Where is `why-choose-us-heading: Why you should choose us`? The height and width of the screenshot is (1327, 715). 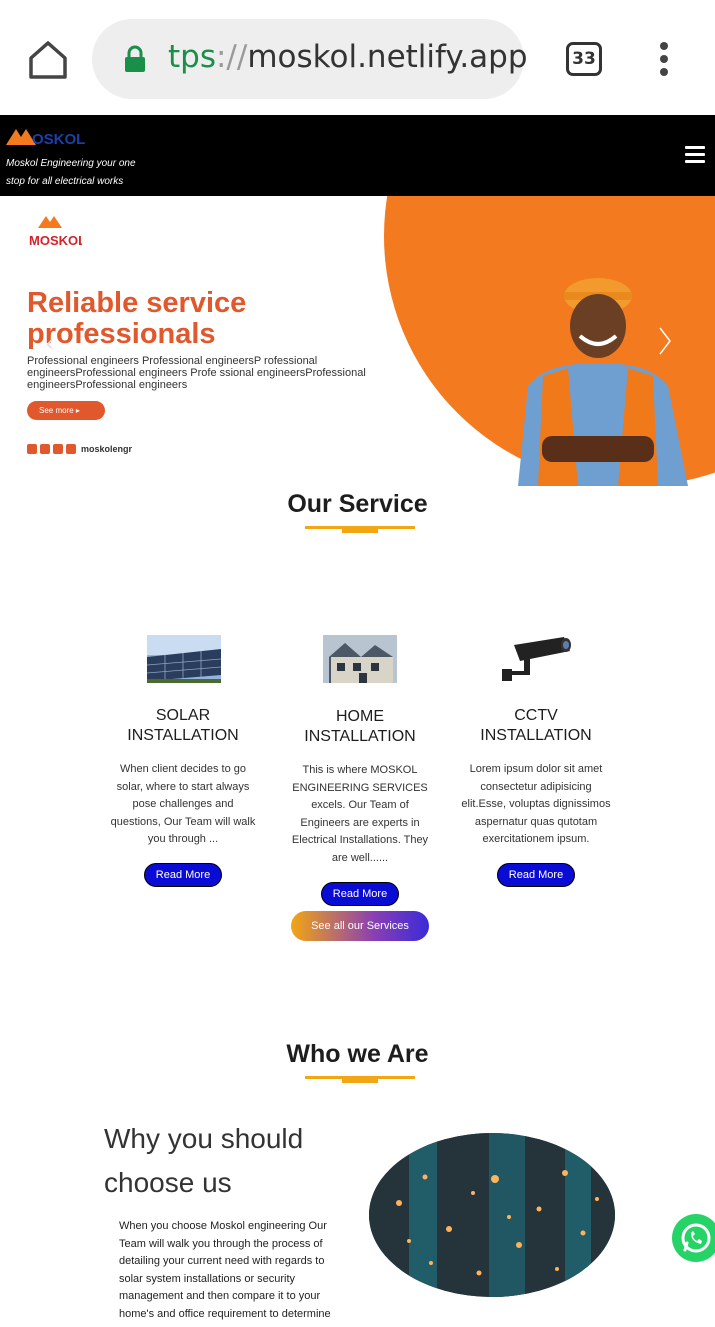 why-choose-us-heading: Why you should choose us is located at coordinates (204, 1160).